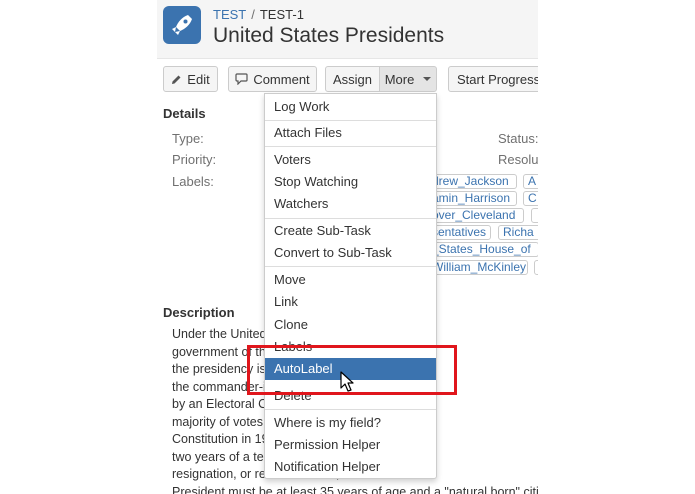 The height and width of the screenshot is (494, 695). What do you see at coordinates (350, 107) in the screenshot?
I see `menu-item-log-work: Log Work` at bounding box center [350, 107].